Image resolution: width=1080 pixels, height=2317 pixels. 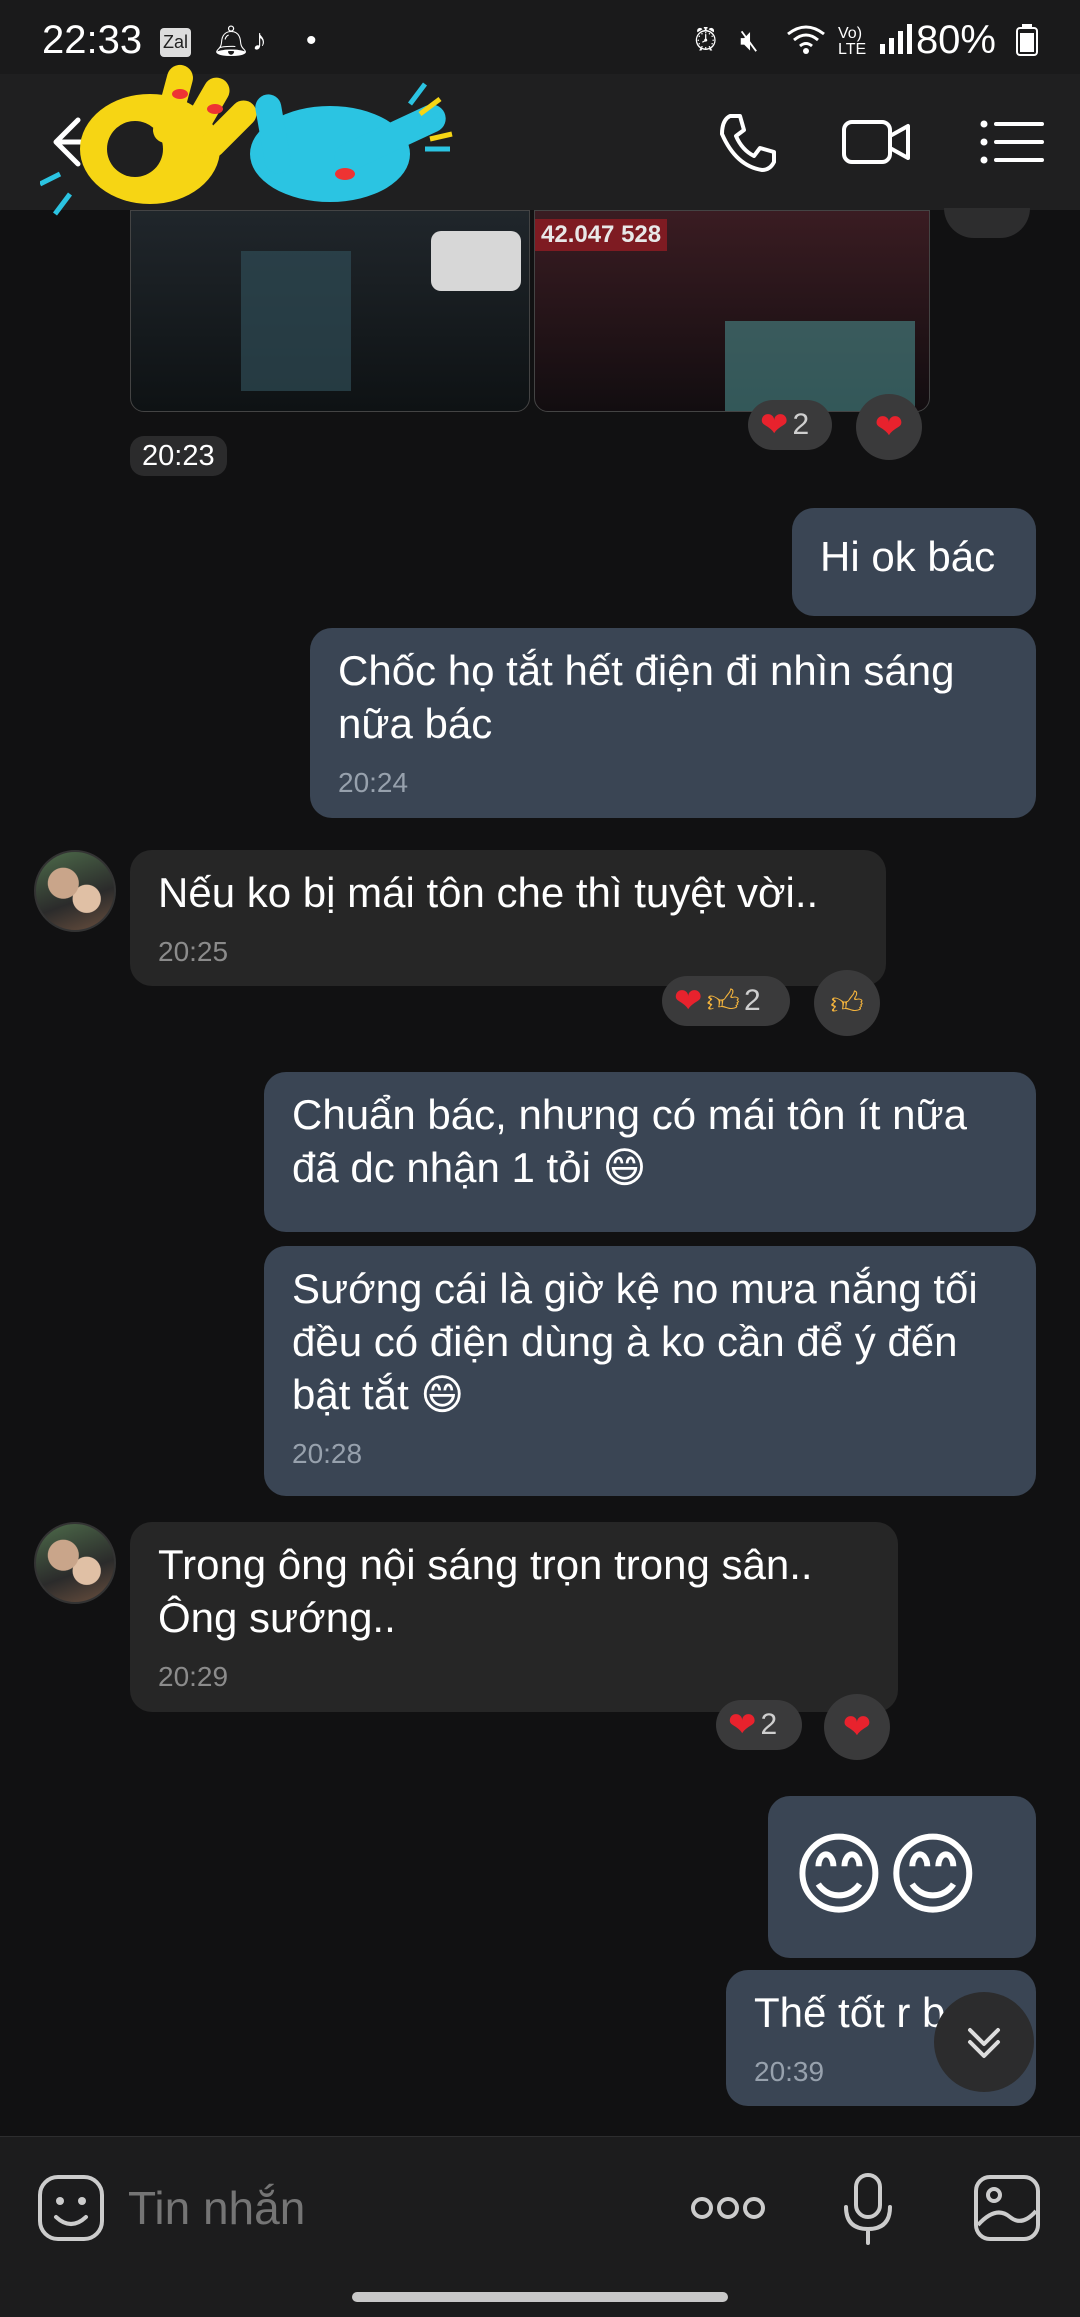 I want to click on mute-icon: 🔇︎, so click(x=749, y=40).